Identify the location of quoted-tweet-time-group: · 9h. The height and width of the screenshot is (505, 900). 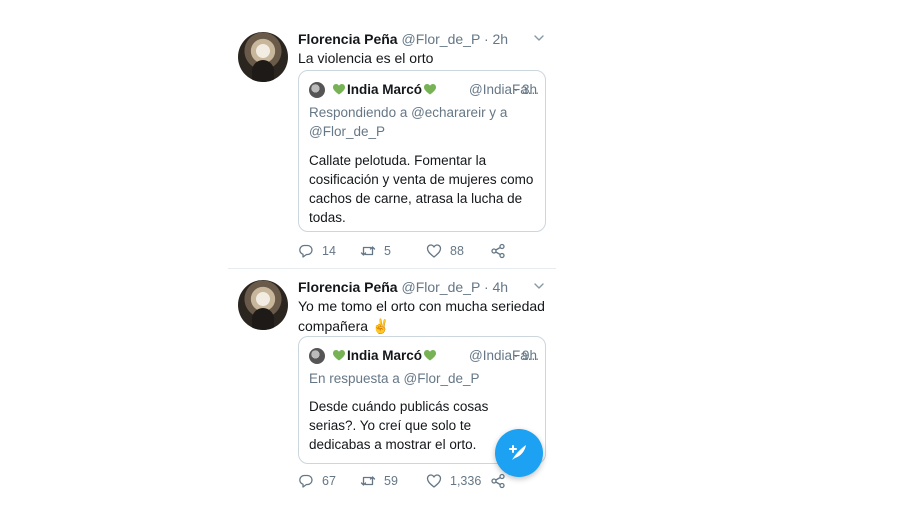
(525, 356).